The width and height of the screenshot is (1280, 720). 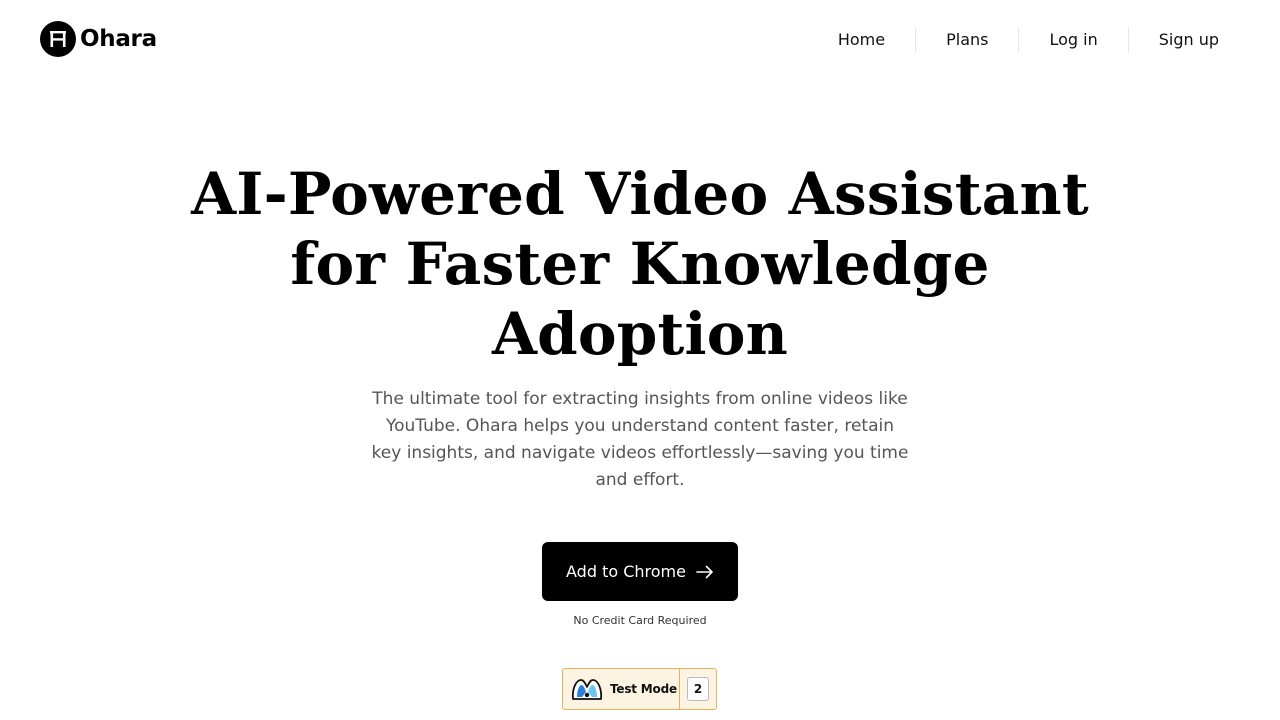 What do you see at coordinates (1073, 40) in the screenshot?
I see `nav-login-link: Log in` at bounding box center [1073, 40].